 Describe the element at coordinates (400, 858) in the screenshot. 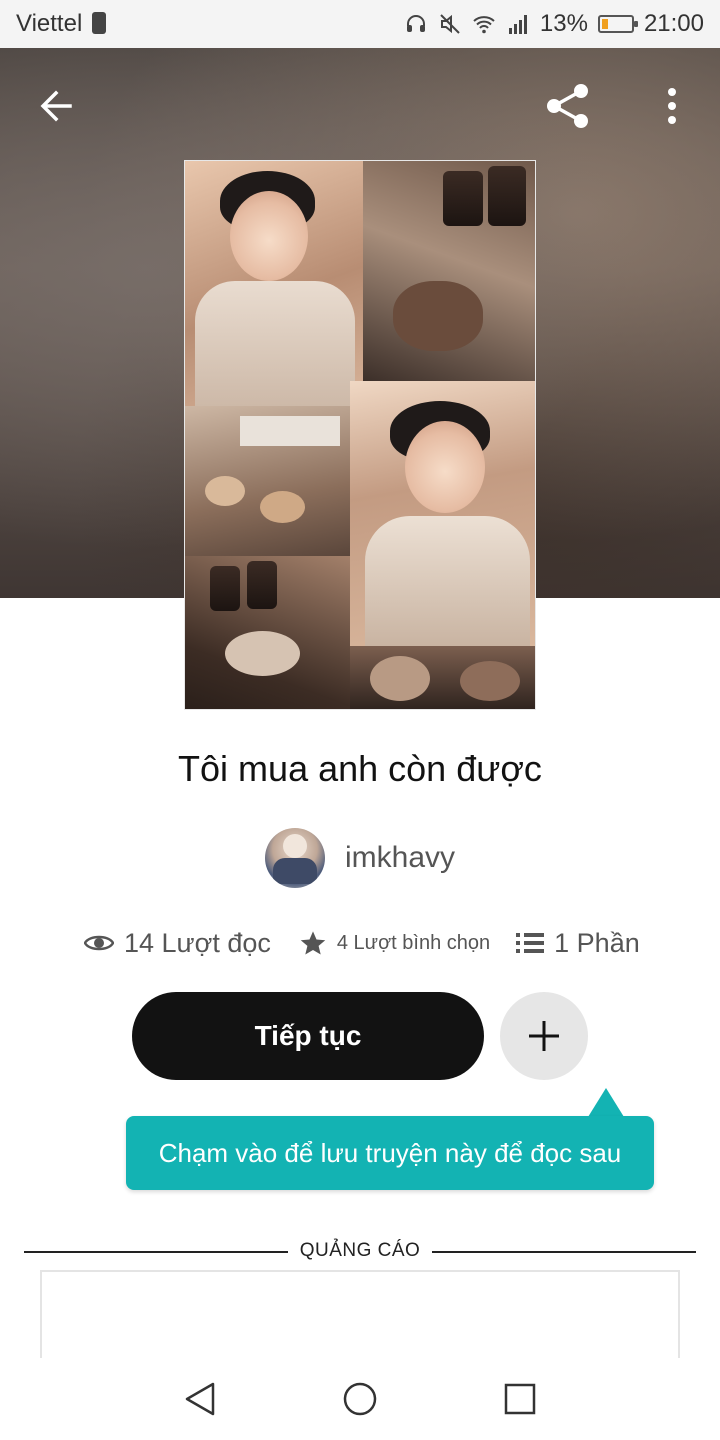

I see `author-name: imkhavy` at that location.